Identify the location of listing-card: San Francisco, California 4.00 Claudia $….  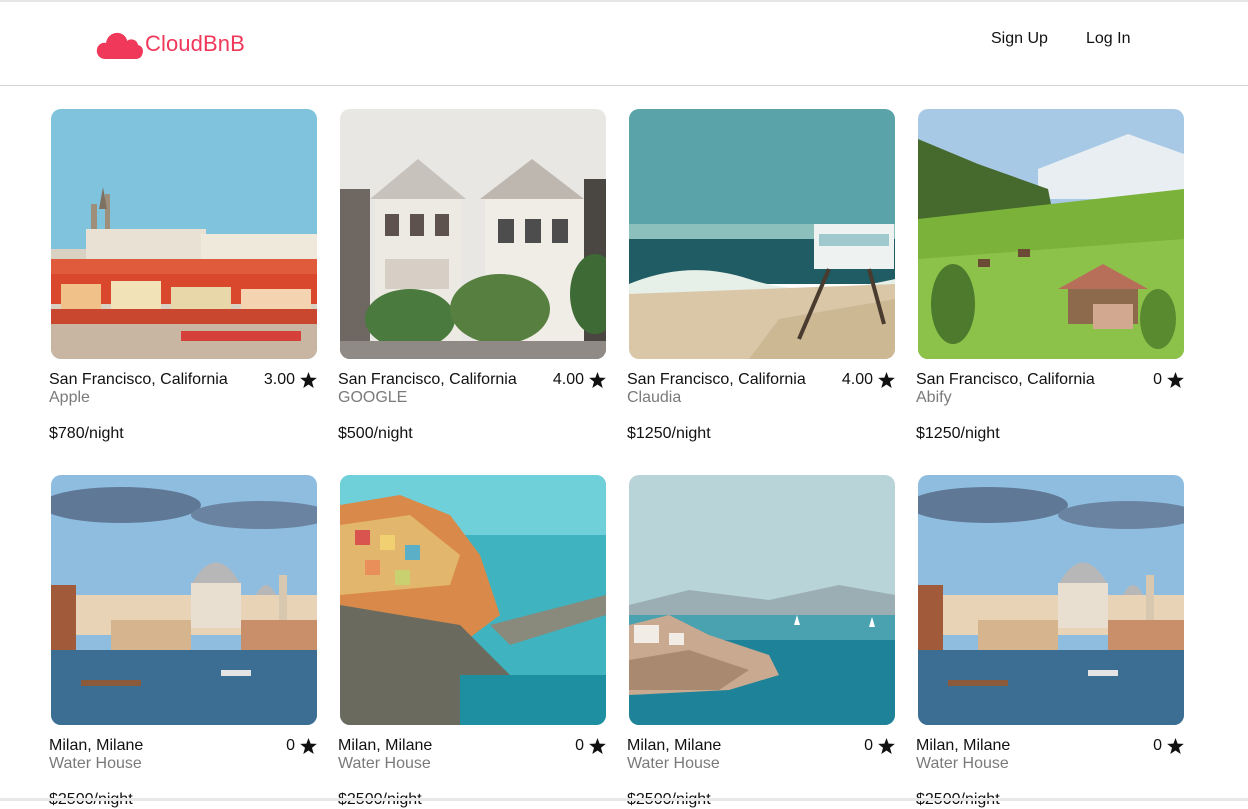
(762, 275).